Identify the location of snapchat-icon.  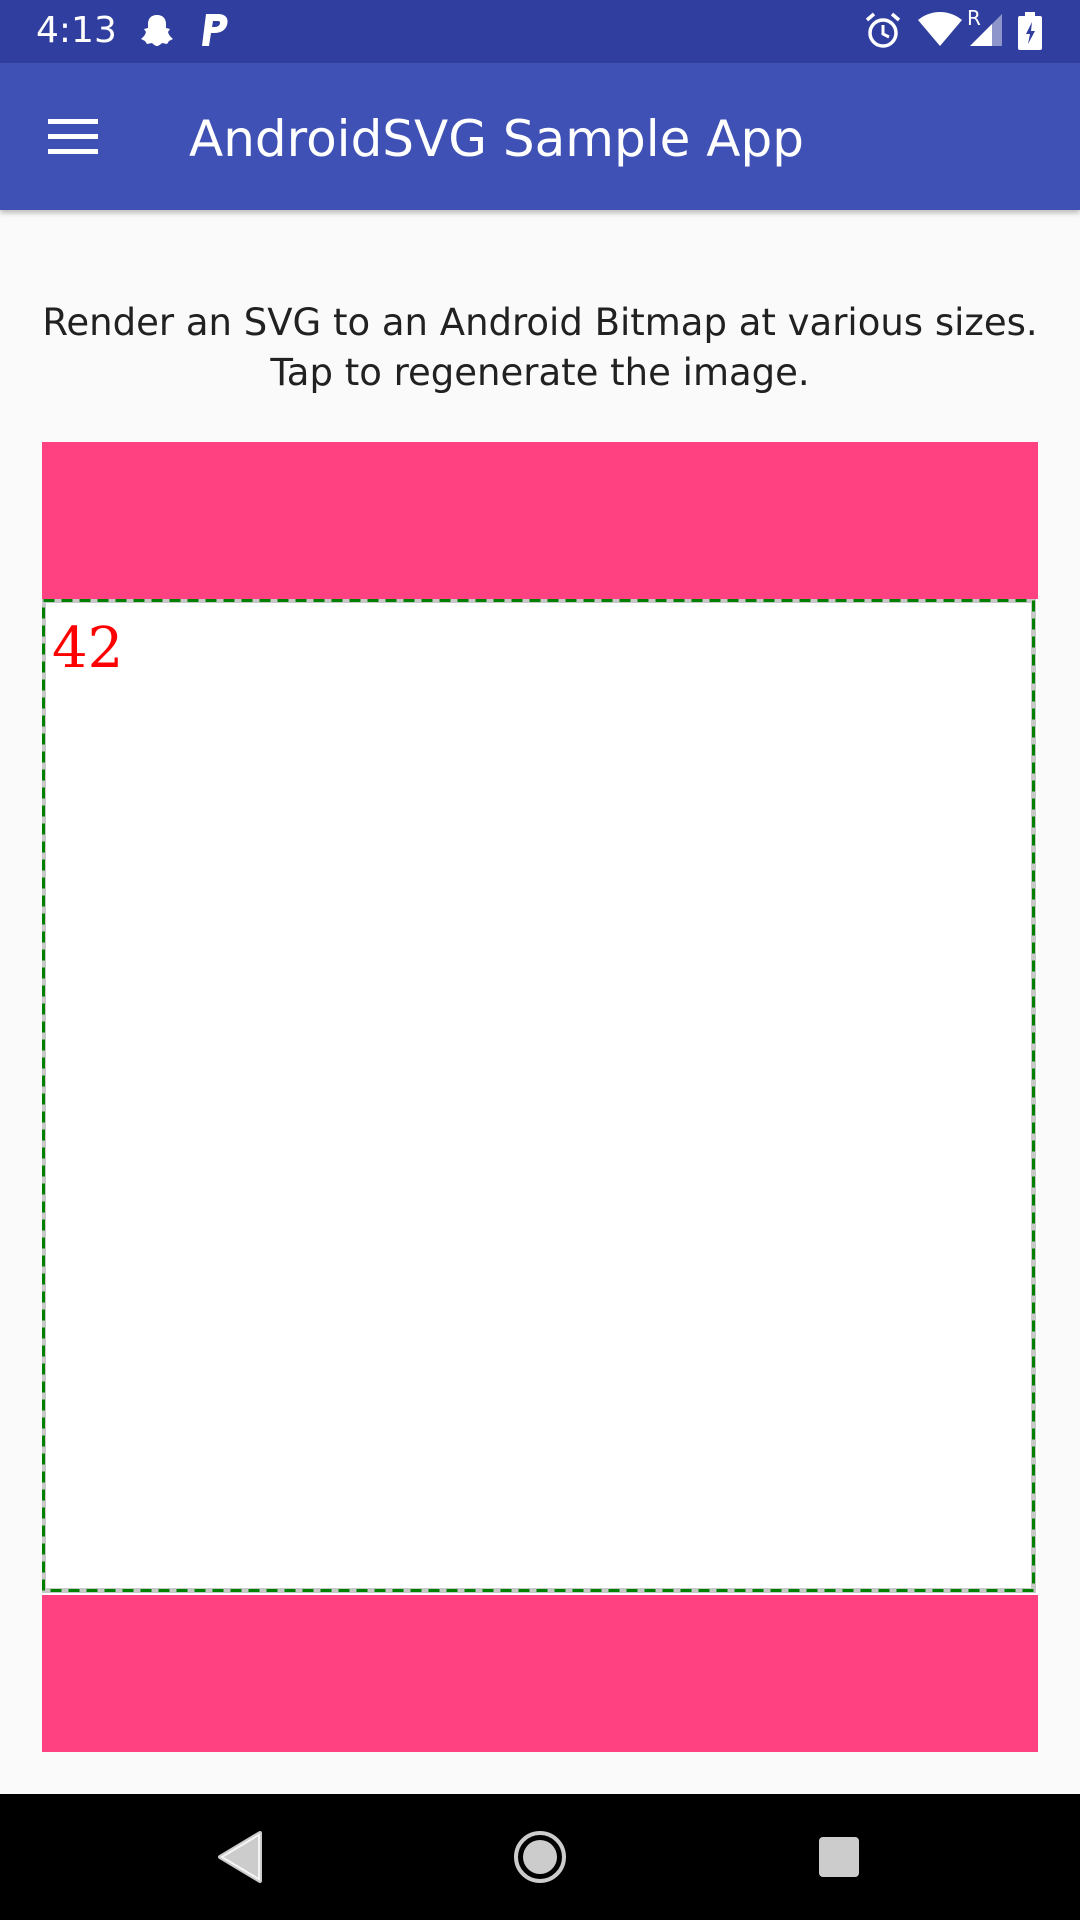
(157, 30).